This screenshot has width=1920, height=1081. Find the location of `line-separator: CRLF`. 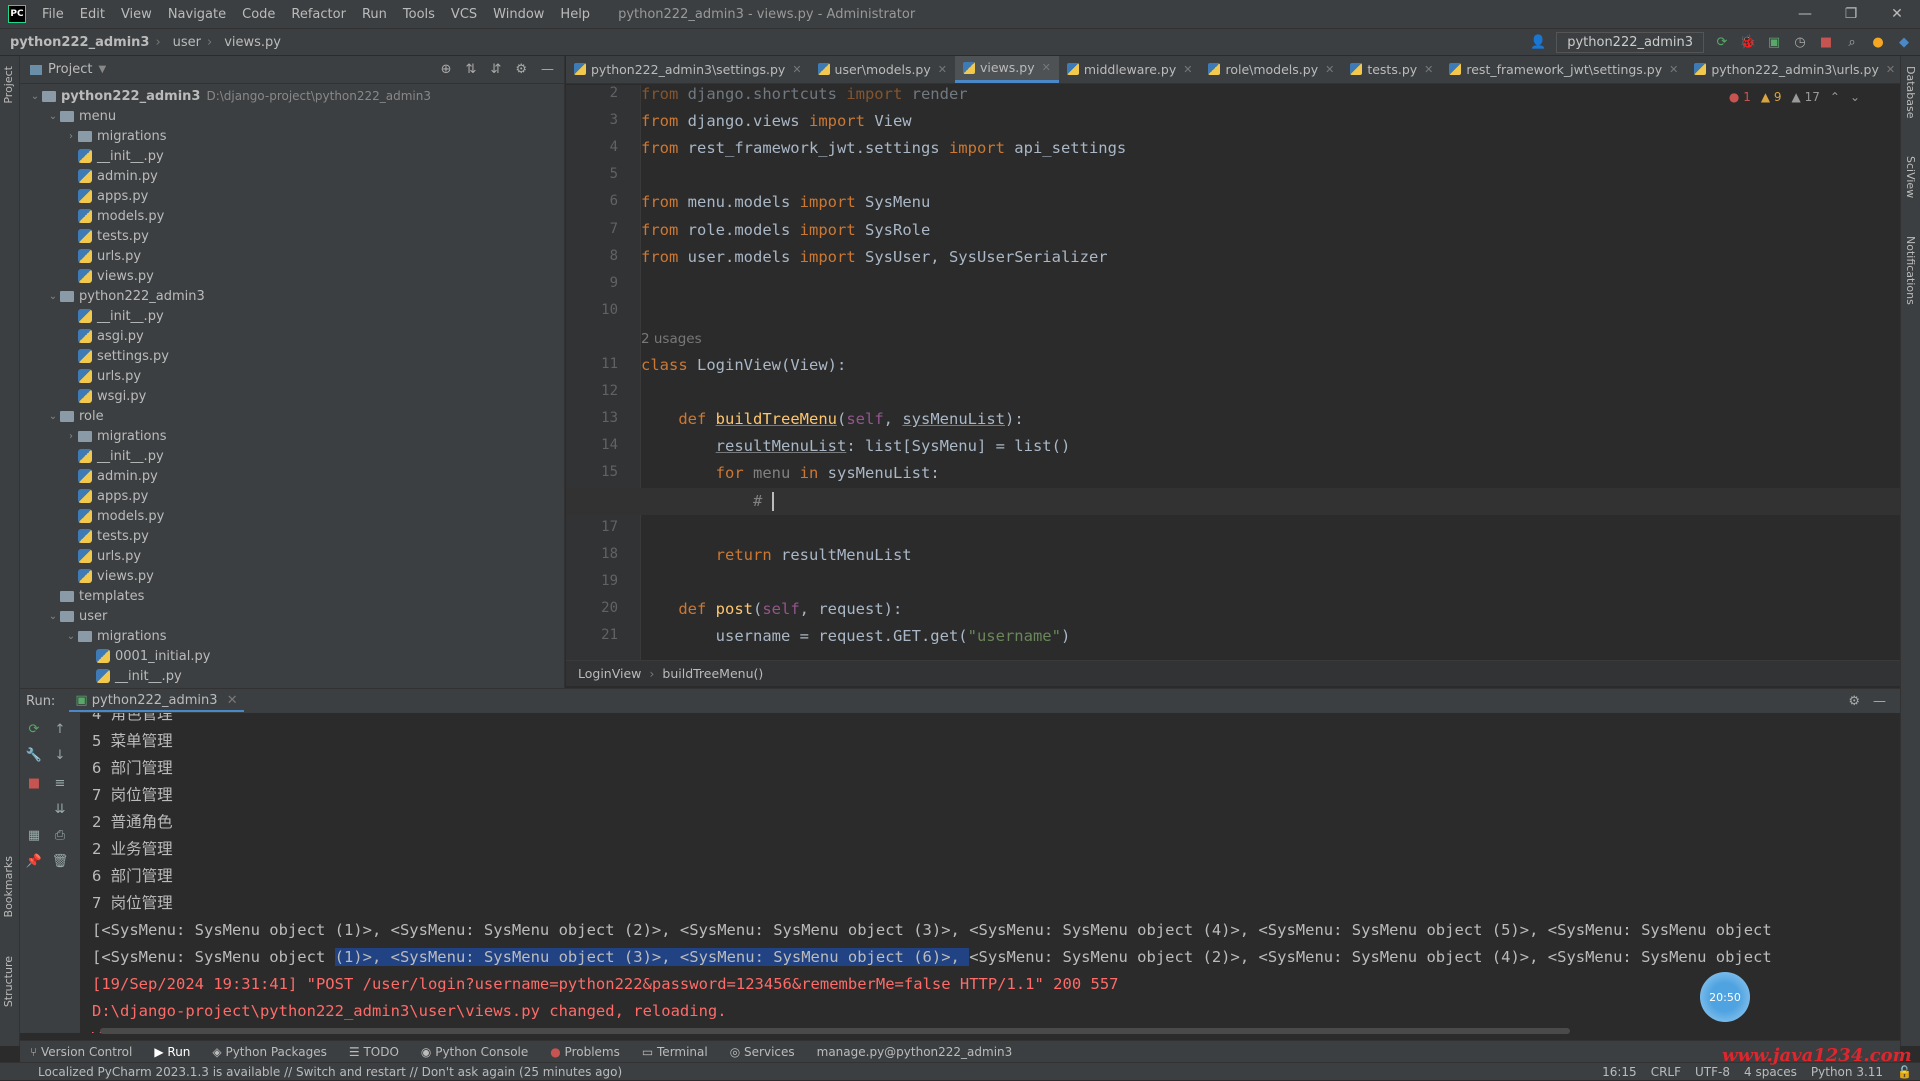

line-separator: CRLF is located at coordinates (1666, 1072).